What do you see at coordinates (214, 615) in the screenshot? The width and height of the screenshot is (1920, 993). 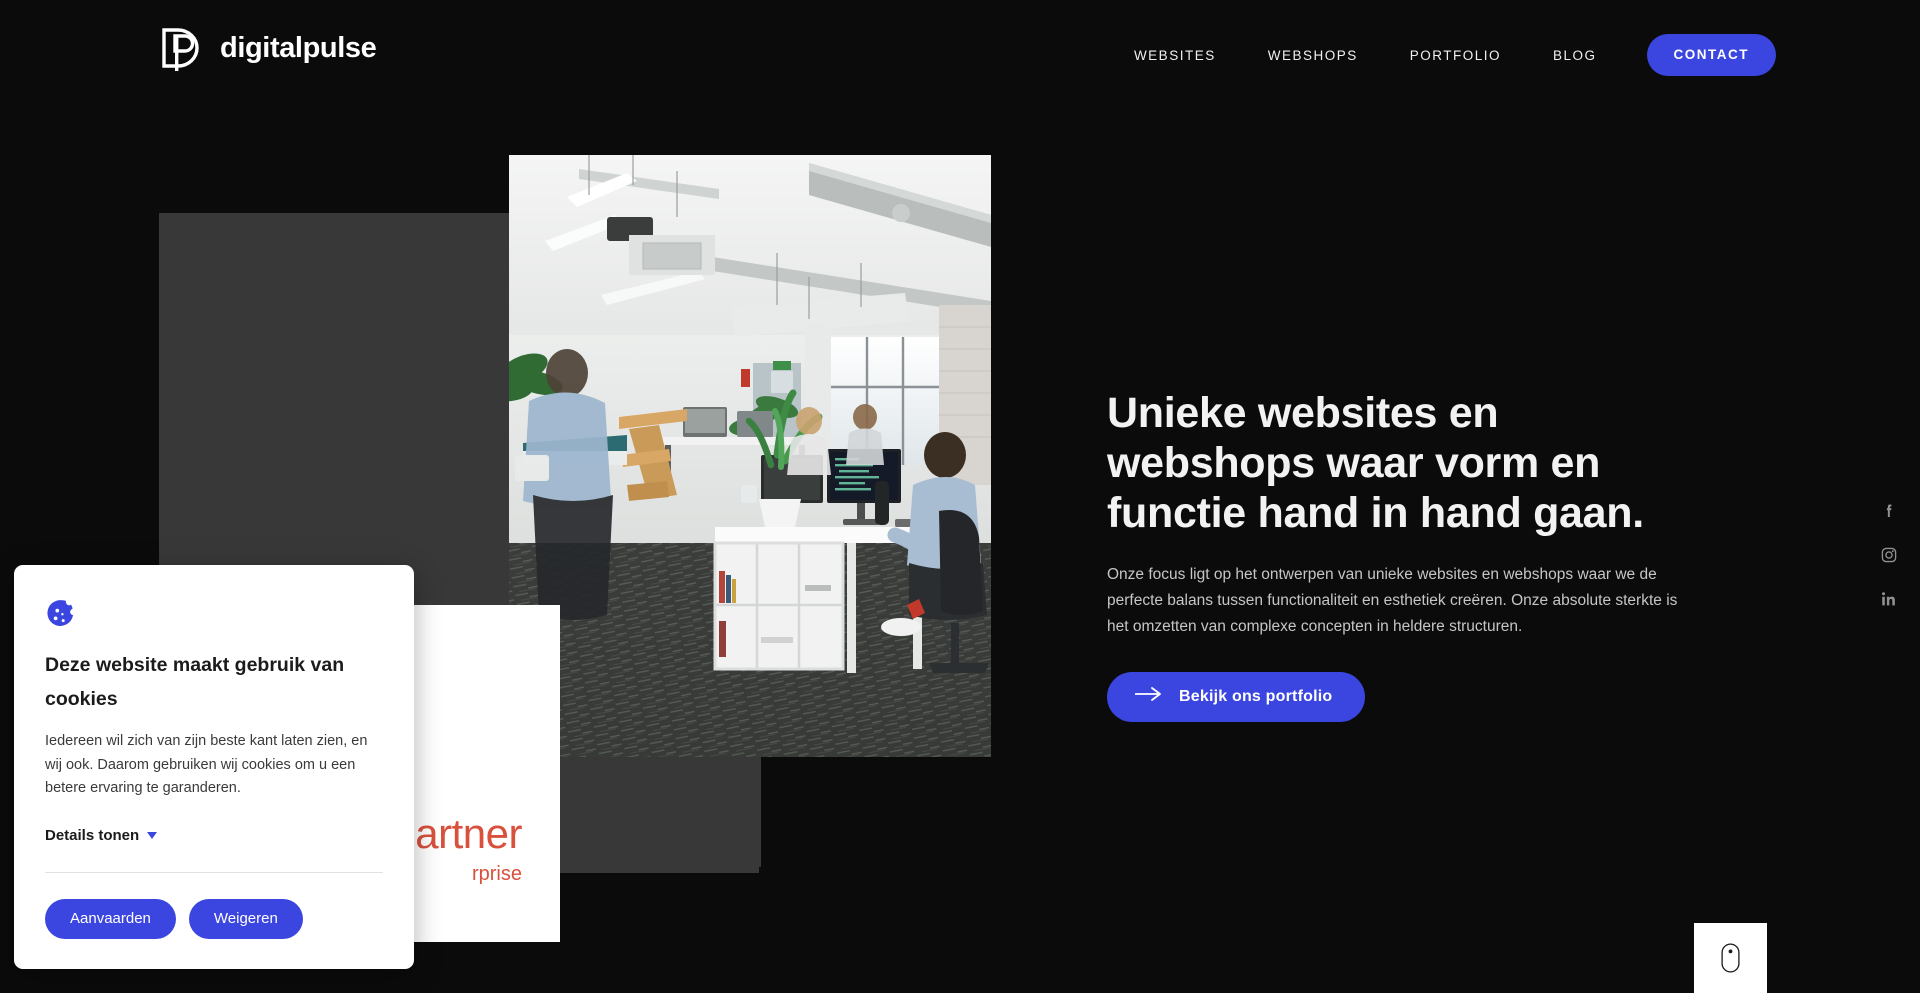 I see `cookie-icon` at bounding box center [214, 615].